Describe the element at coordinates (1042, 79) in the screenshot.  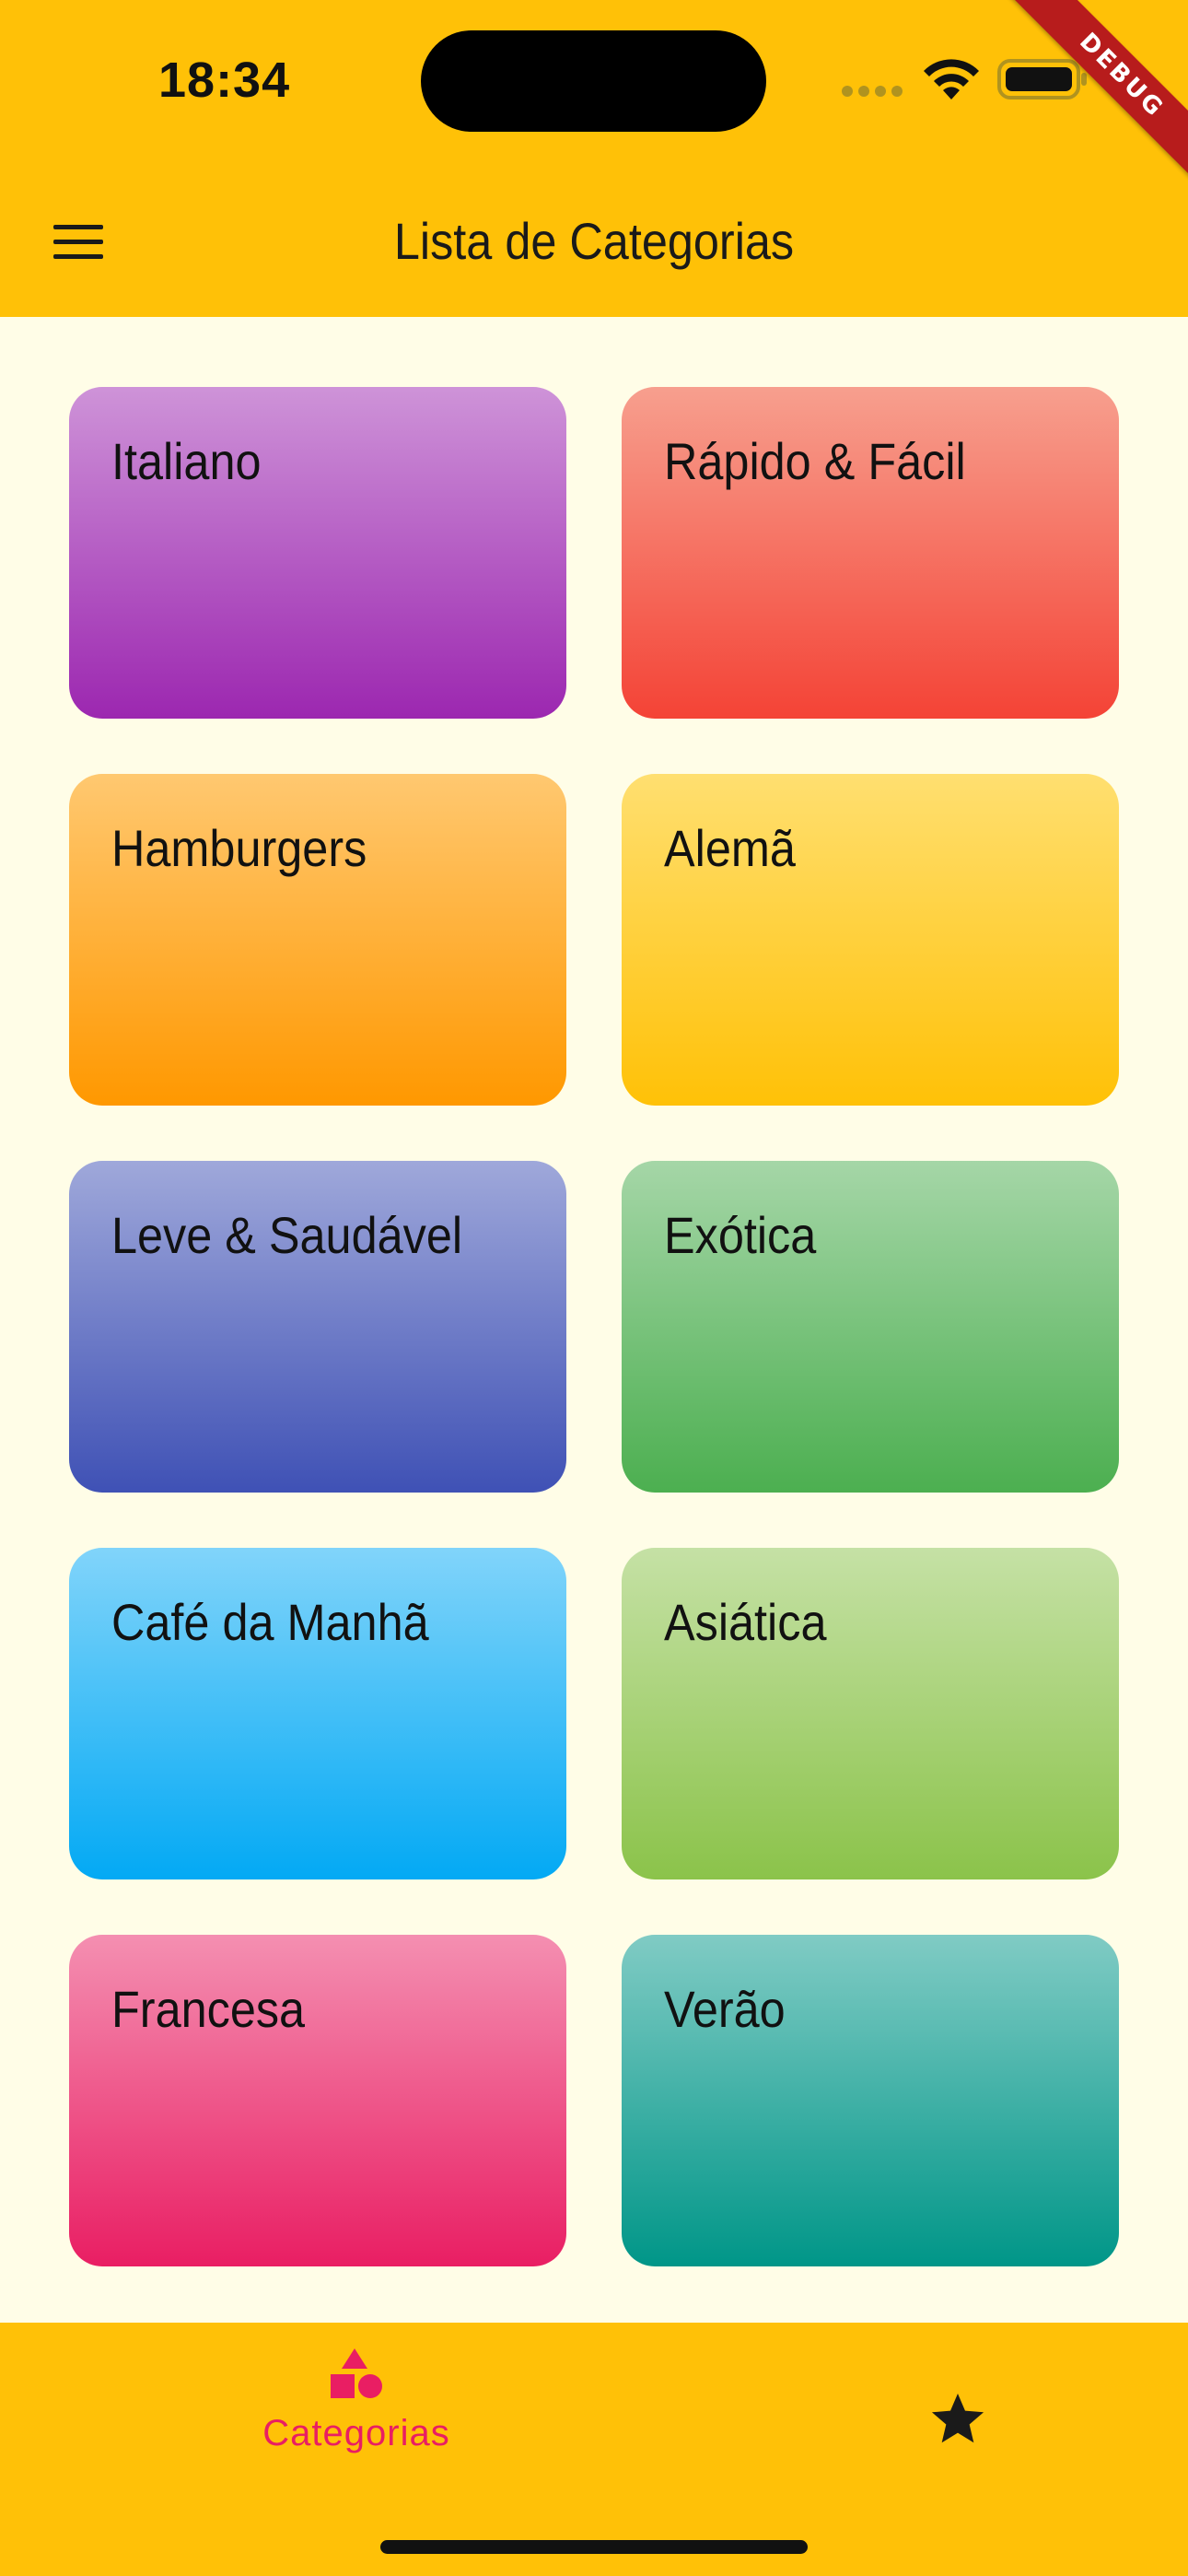
I see `battery-icon` at that location.